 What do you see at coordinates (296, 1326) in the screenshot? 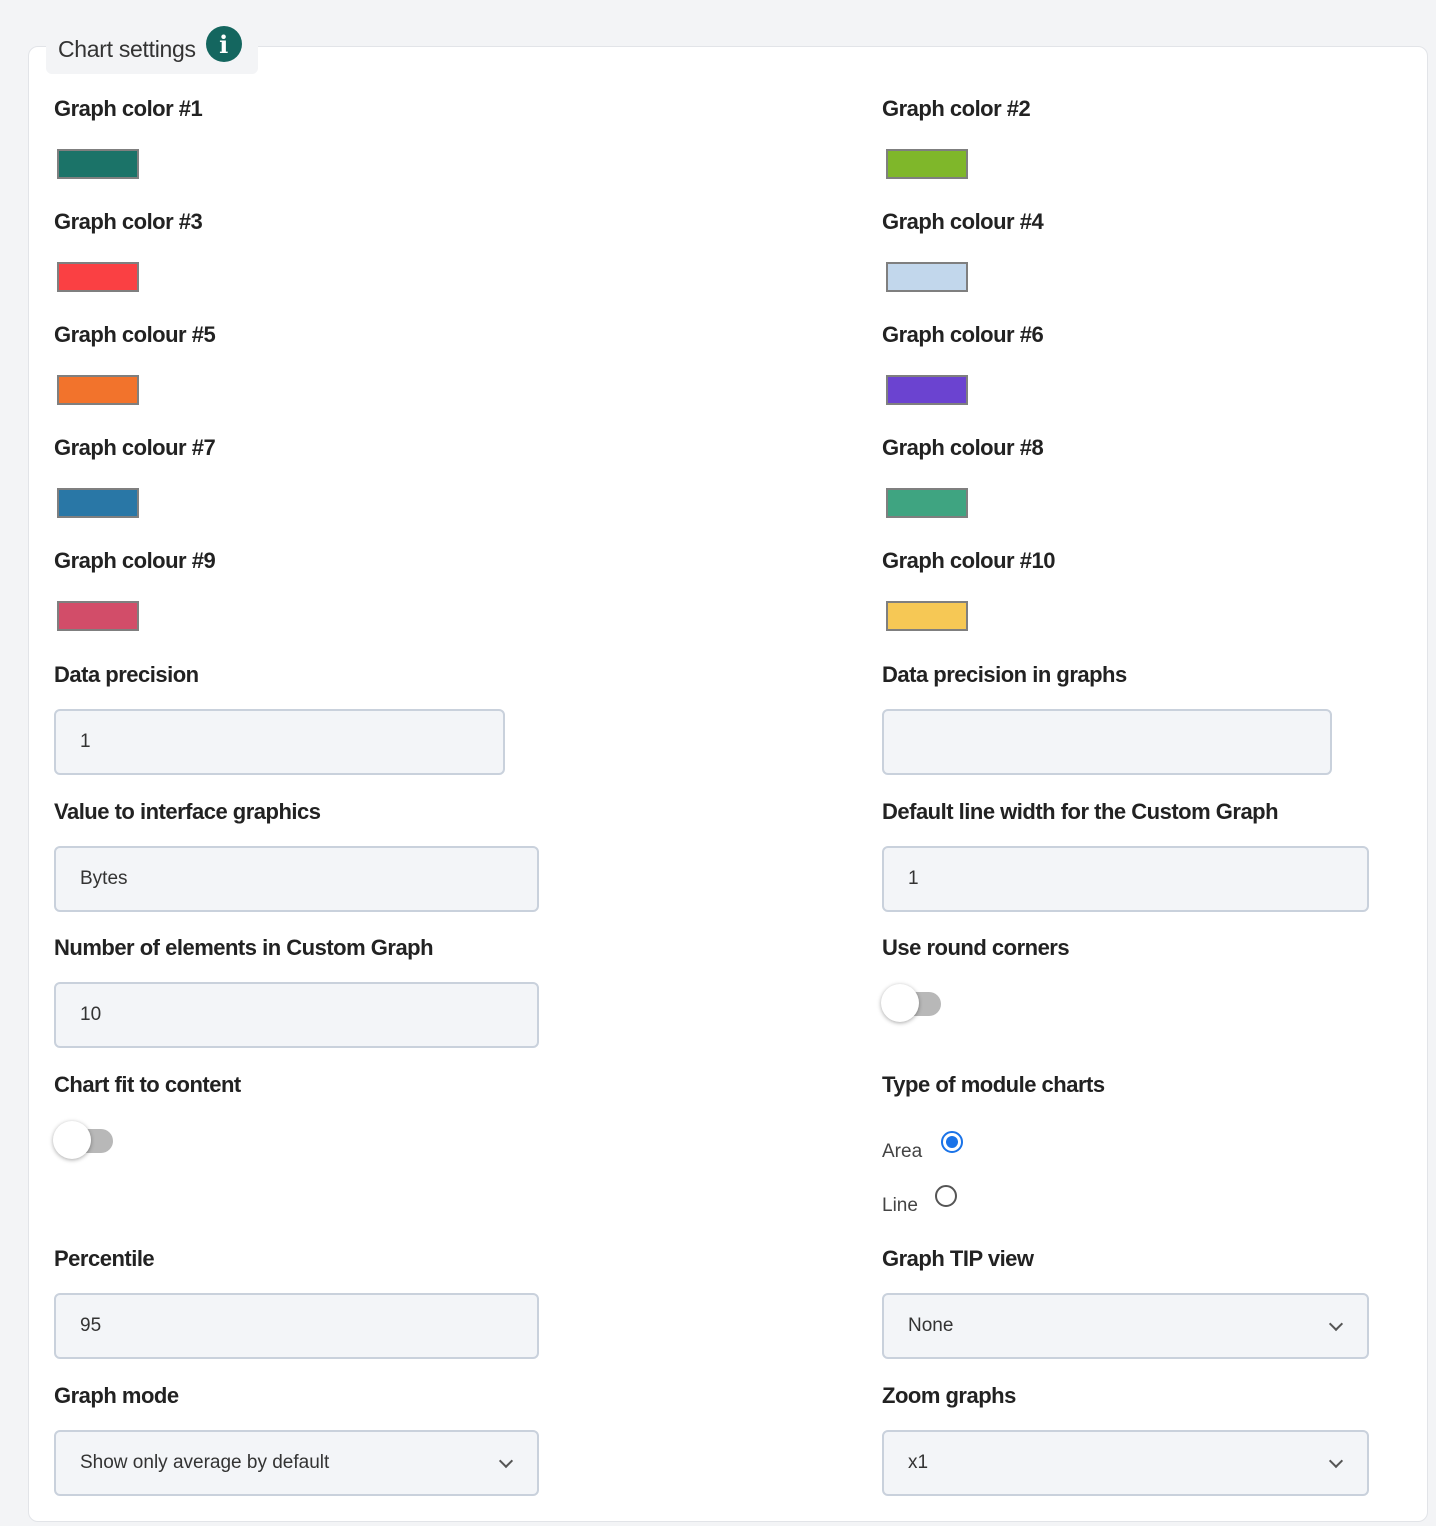
I see `percentile-input: 95` at bounding box center [296, 1326].